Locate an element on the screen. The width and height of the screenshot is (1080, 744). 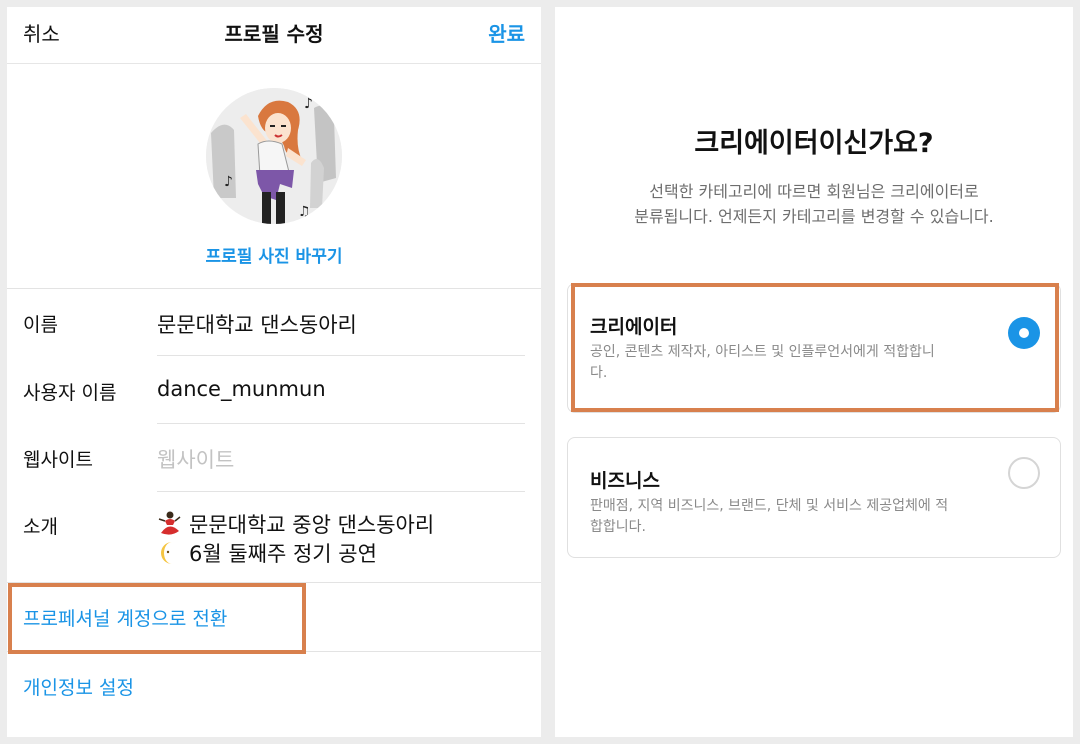
account-type-subtitle-line-2: 분류됩니다. 언제든지 카테고리를 변경할 수 있습니다. is located at coordinates (814, 216).